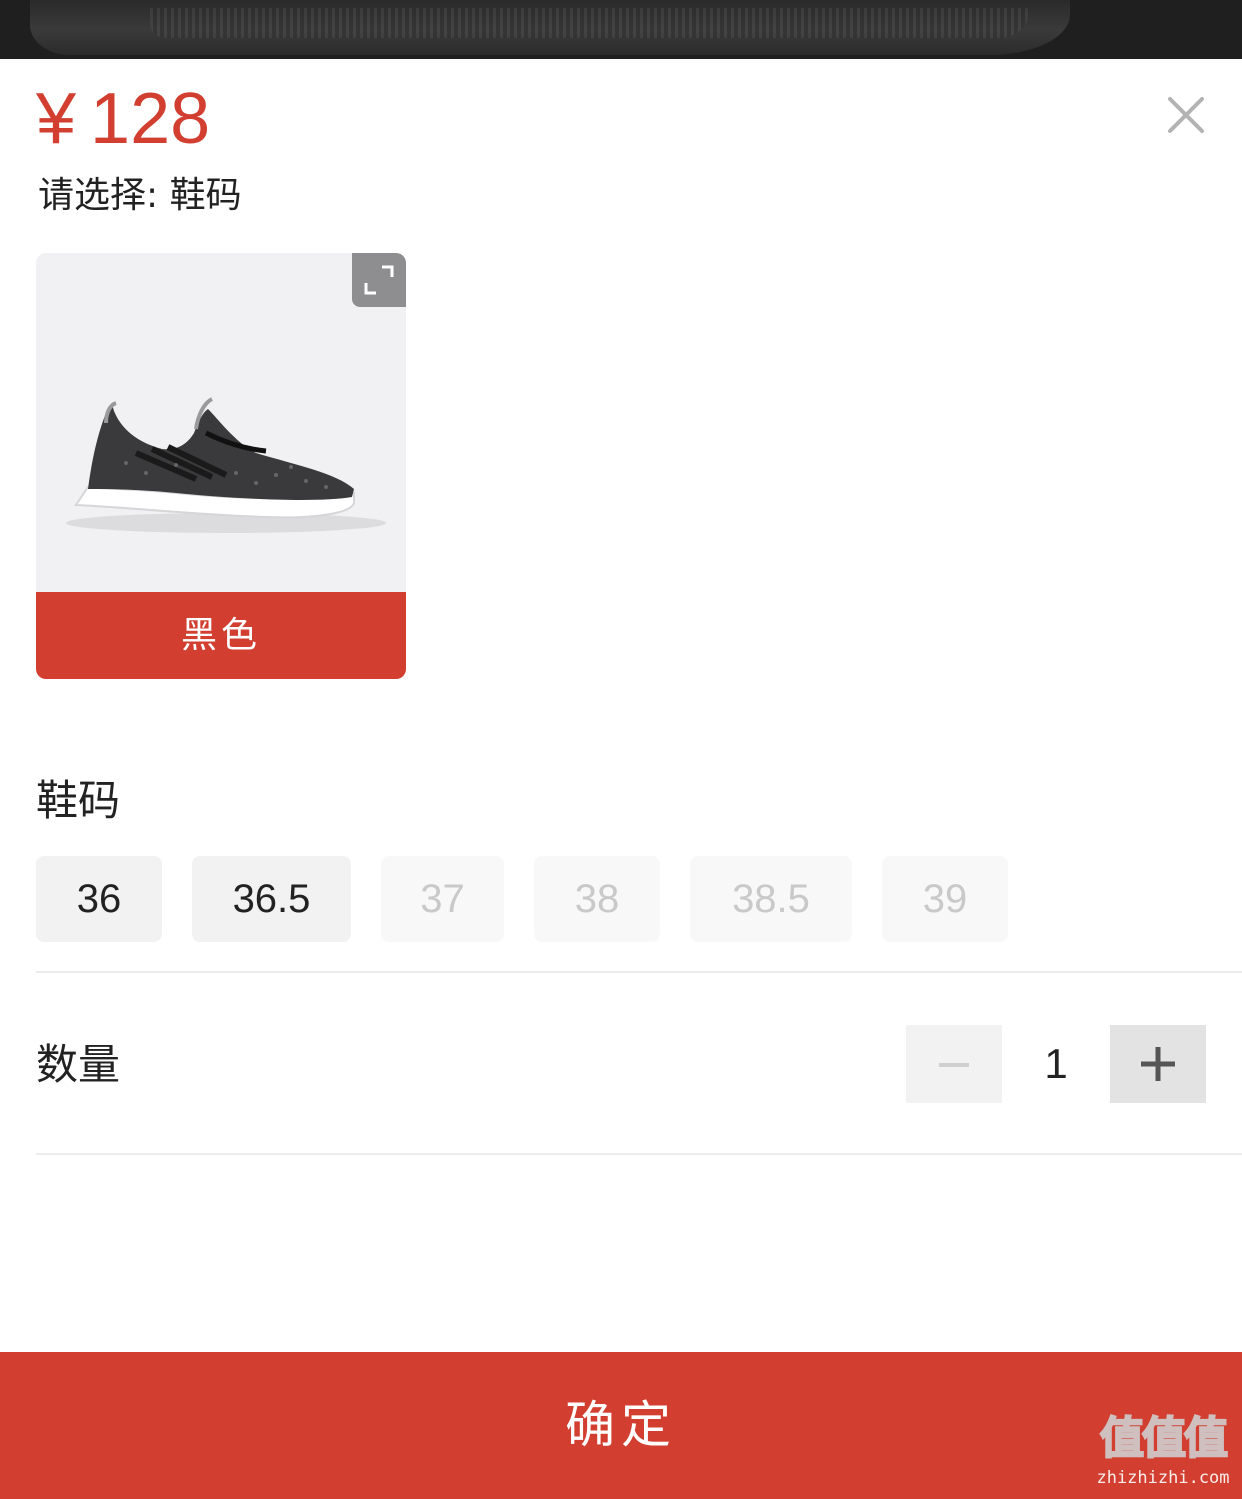 Image resolution: width=1242 pixels, height=1499 pixels. What do you see at coordinates (78, 800) in the screenshot?
I see `size-section-title: 鞋码` at bounding box center [78, 800].